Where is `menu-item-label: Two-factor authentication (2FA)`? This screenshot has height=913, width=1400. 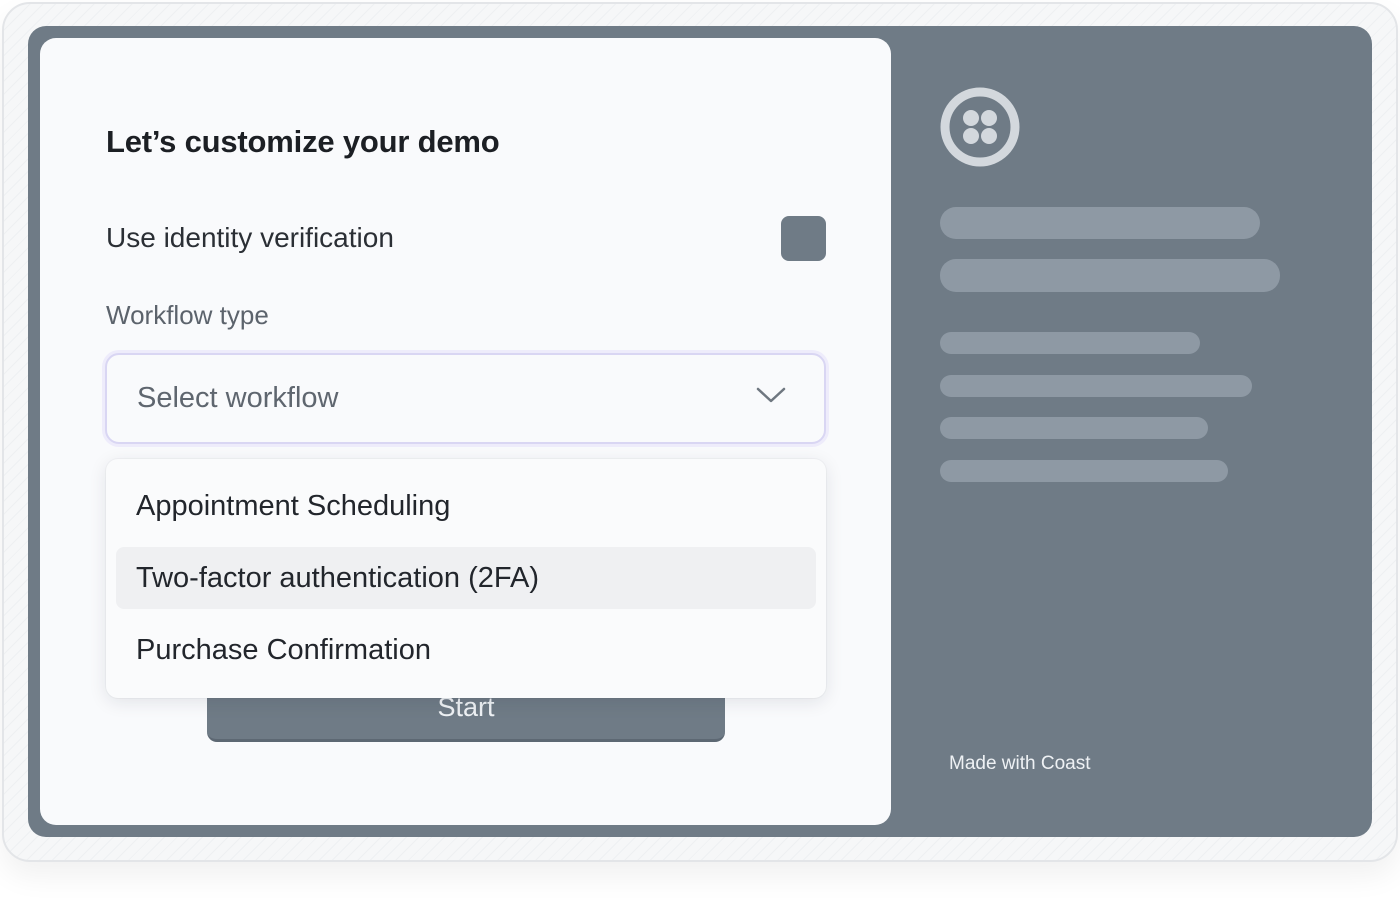
menu-item-label: Two-factor authentication (2FA) is located at coordinates (337, 578).